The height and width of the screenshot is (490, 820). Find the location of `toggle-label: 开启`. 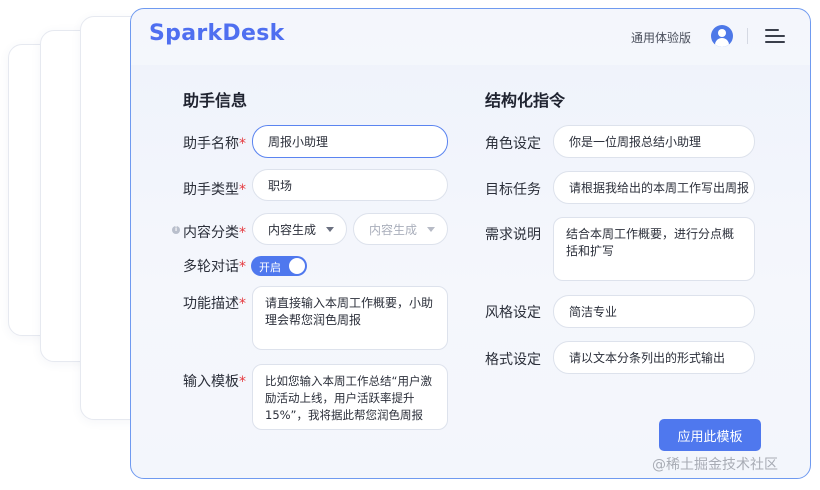

toggle-label: 开启 is located at coordinates (270, 267).